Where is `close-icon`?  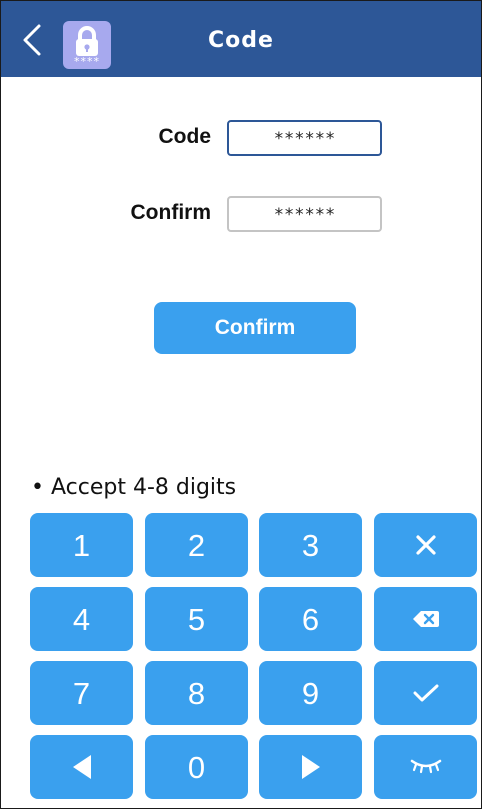 close-icon is located at coordinates (425, 545).